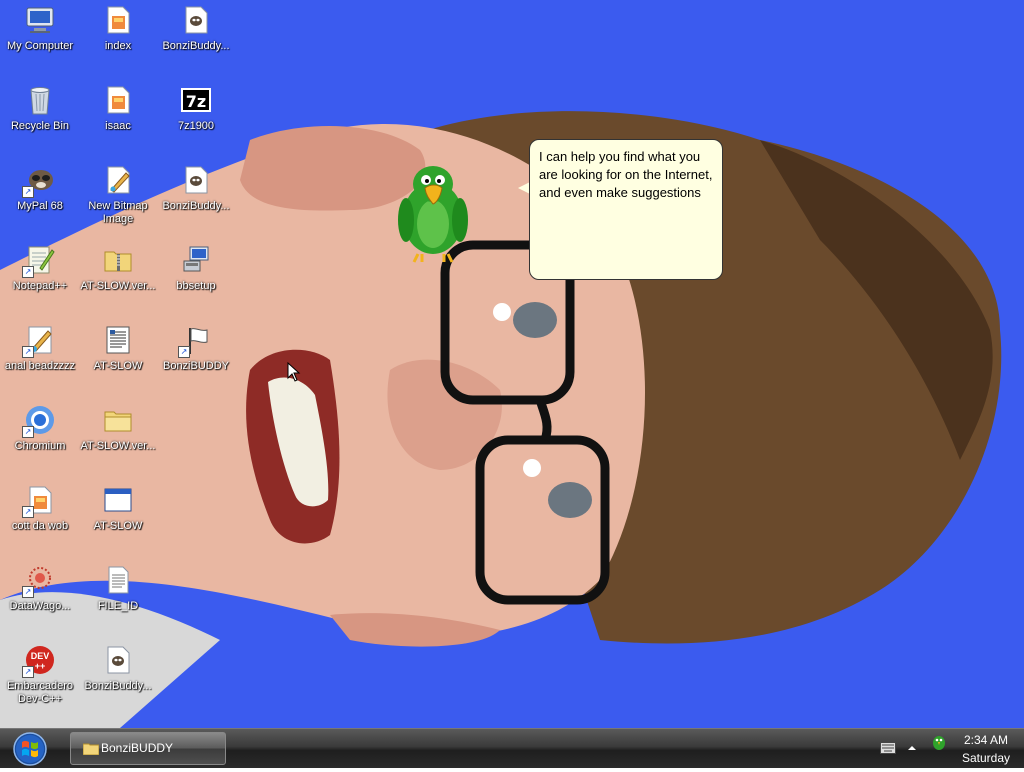 This screenshot has height=772, width=1024. What do you see at coordinates (137, 748) in the screenshot?
I see `taskbar-button-label: BonziBUDDY` at bounding box center [137, 748].